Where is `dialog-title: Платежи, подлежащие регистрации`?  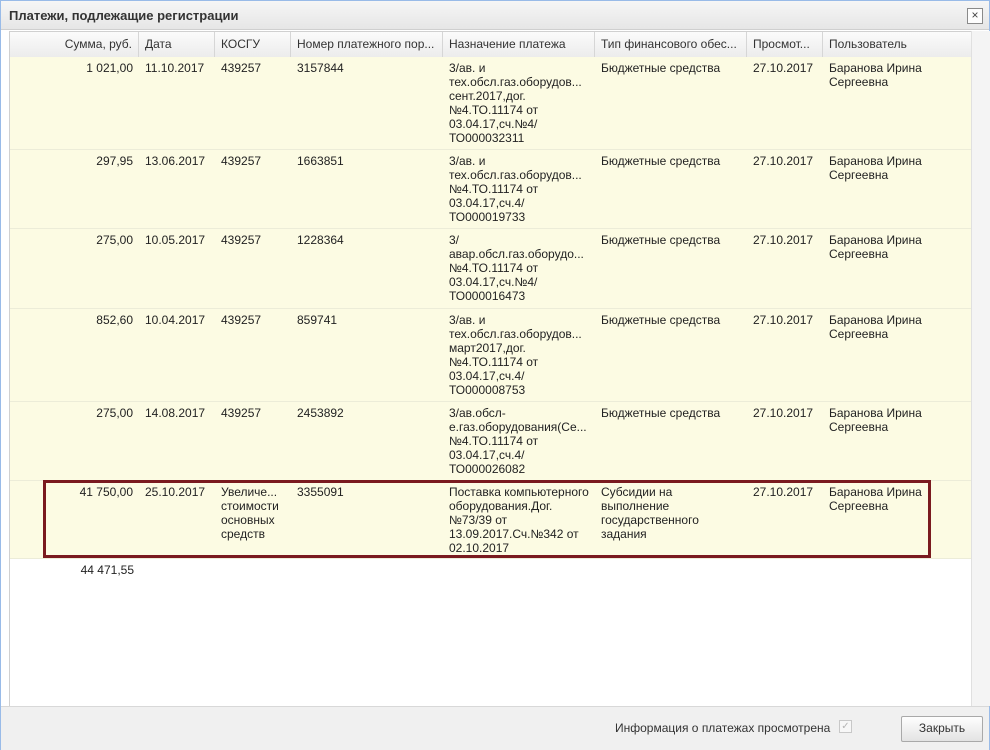
dialog-title: Платежи, подлежащие регистрации is located at coordinates (124, 15).